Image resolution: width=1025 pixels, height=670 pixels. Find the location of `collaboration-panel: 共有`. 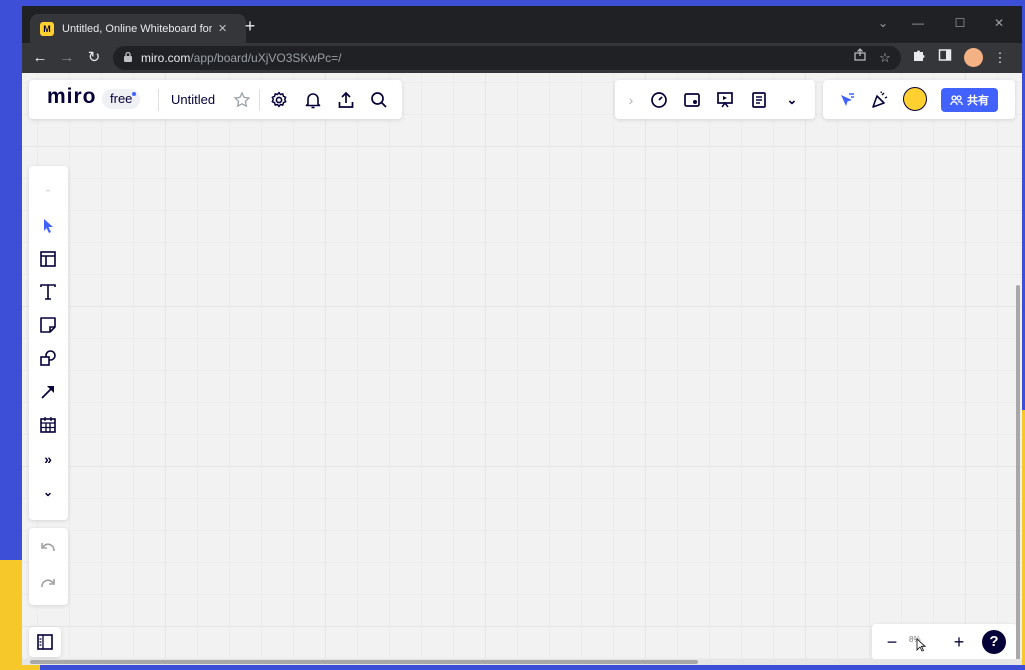

collaboration-panel: 共有 is located at coordinates (919, 99).